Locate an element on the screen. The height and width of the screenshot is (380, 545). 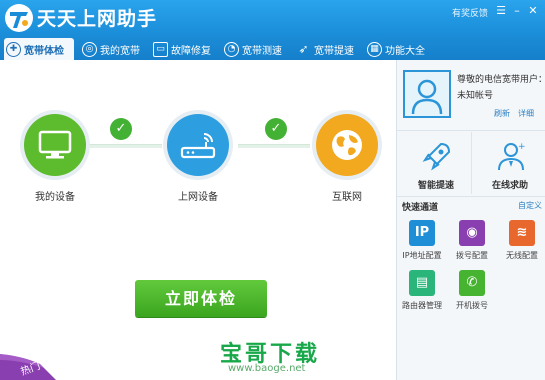
router-icon is located at coordinates (198, 146).